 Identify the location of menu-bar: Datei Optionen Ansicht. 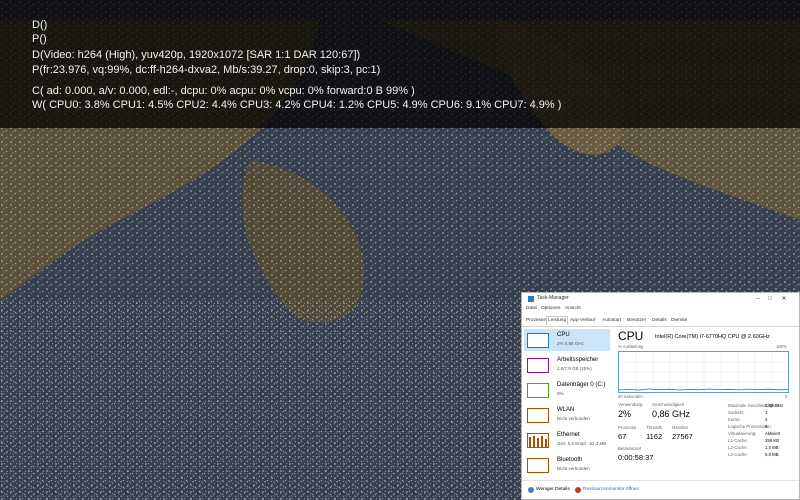
(660, 310).